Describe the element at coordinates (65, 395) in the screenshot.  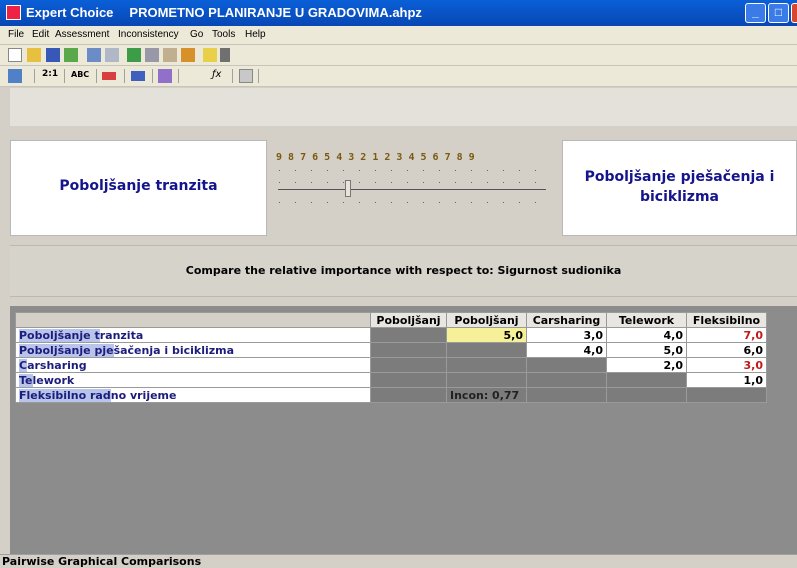
I see `row-header-highlight: Fleksibilno rad` at that location.